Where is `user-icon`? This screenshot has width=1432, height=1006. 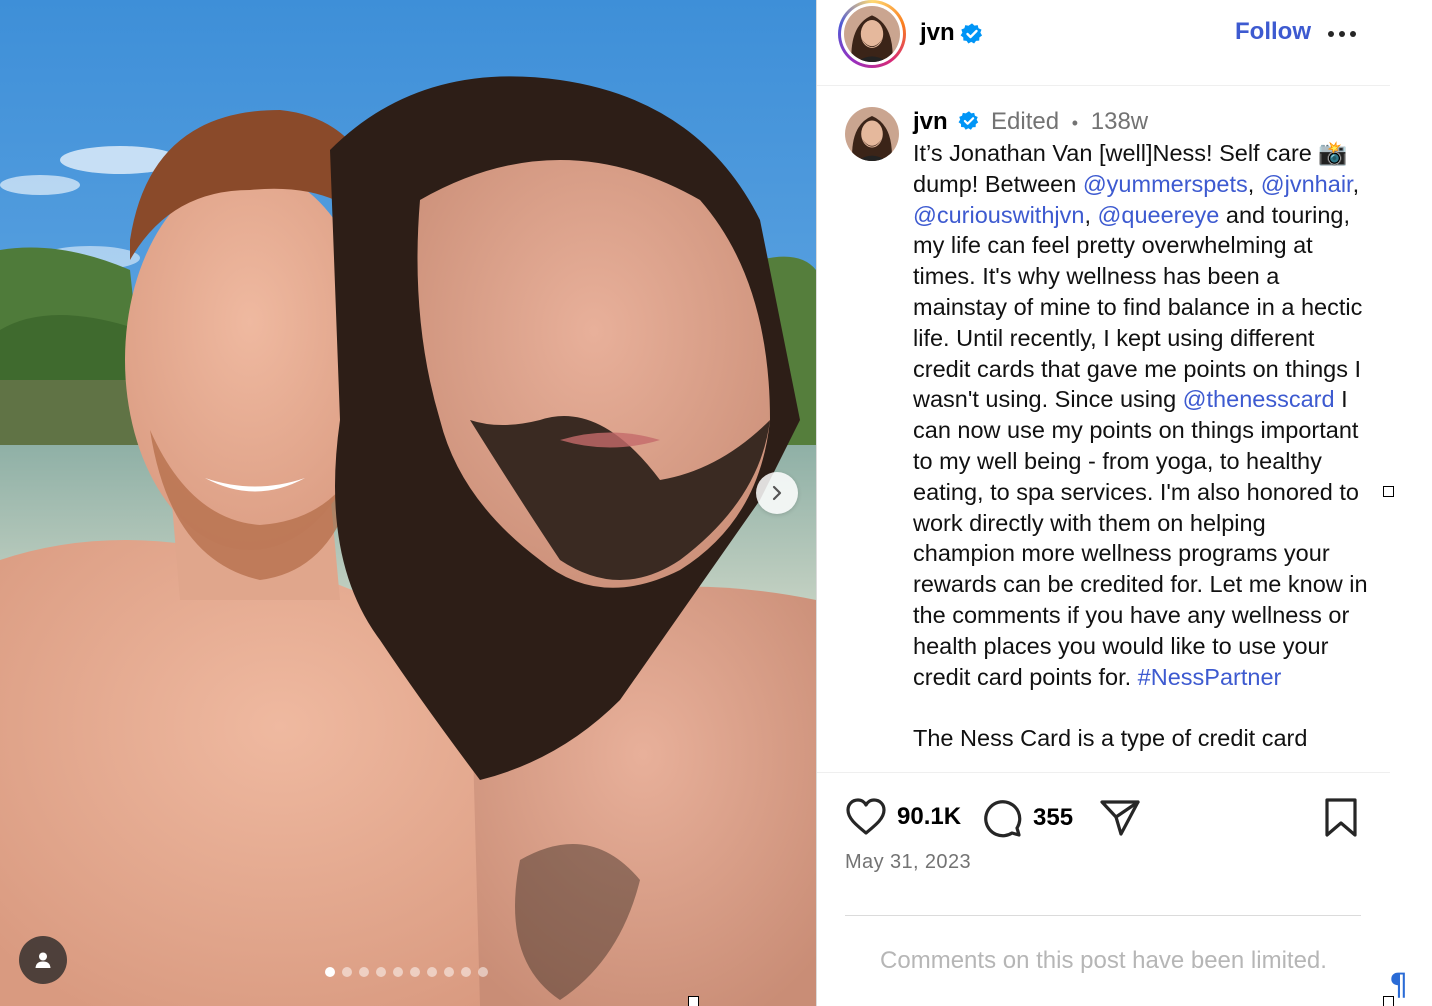
user-icon is located at coordinates (43, 960).